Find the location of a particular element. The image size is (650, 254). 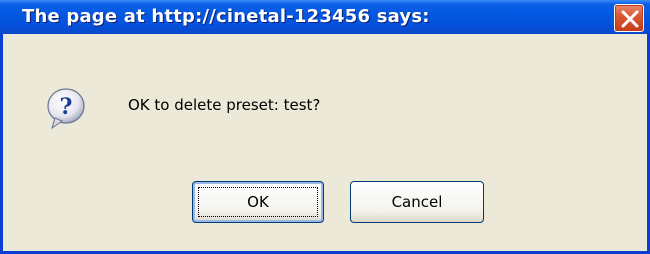

ok-button: OK is located at coordinates (258, 202).